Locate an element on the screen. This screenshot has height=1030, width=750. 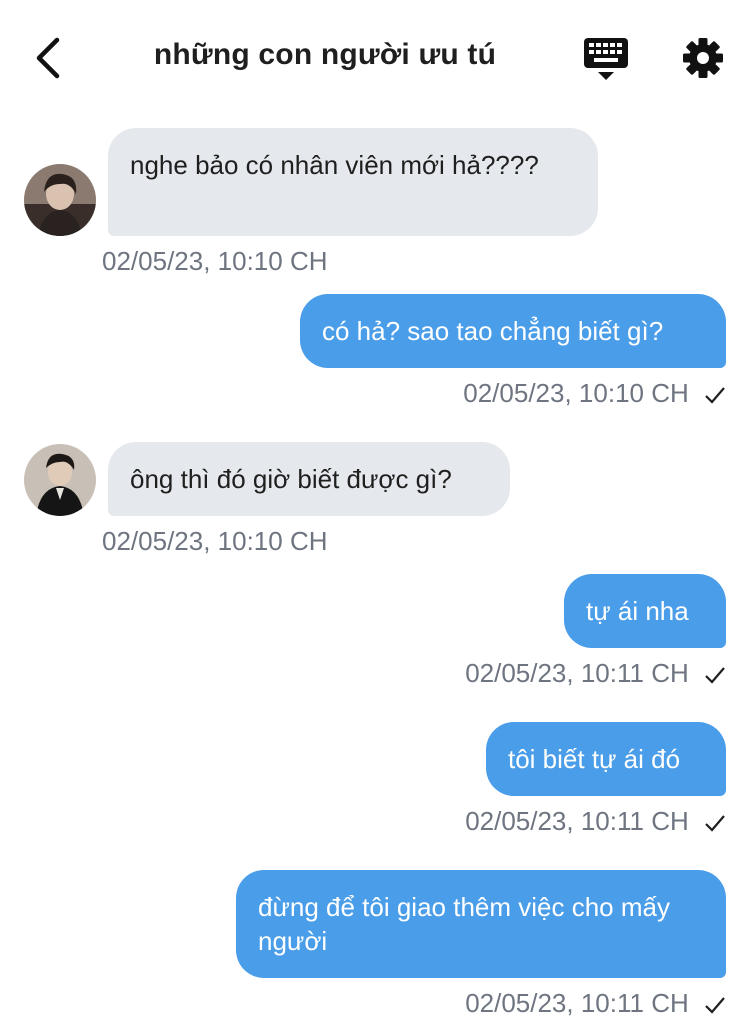
settings-button is located at coordinates (703, 58).